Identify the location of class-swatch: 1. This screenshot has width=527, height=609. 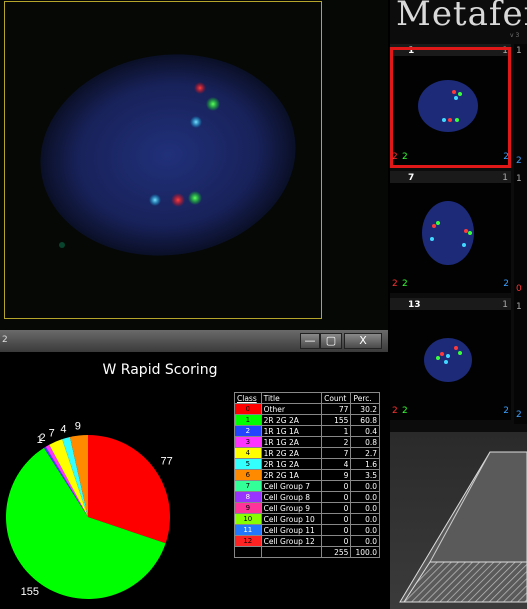
(248, 420).